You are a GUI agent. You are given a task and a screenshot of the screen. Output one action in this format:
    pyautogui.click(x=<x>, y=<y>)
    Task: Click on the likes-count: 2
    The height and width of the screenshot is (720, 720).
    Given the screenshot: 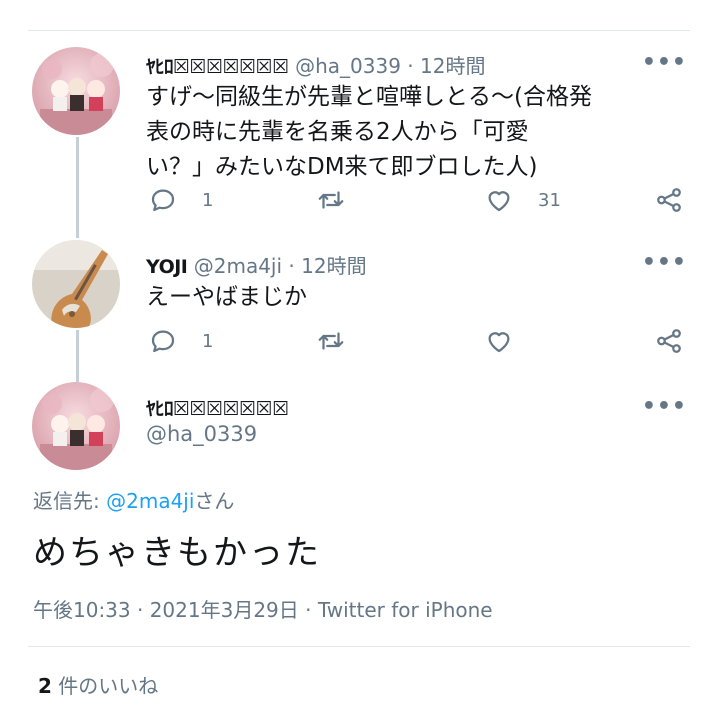 What is the action you would take?
    pyautogui.click(x=45, y=686)
    